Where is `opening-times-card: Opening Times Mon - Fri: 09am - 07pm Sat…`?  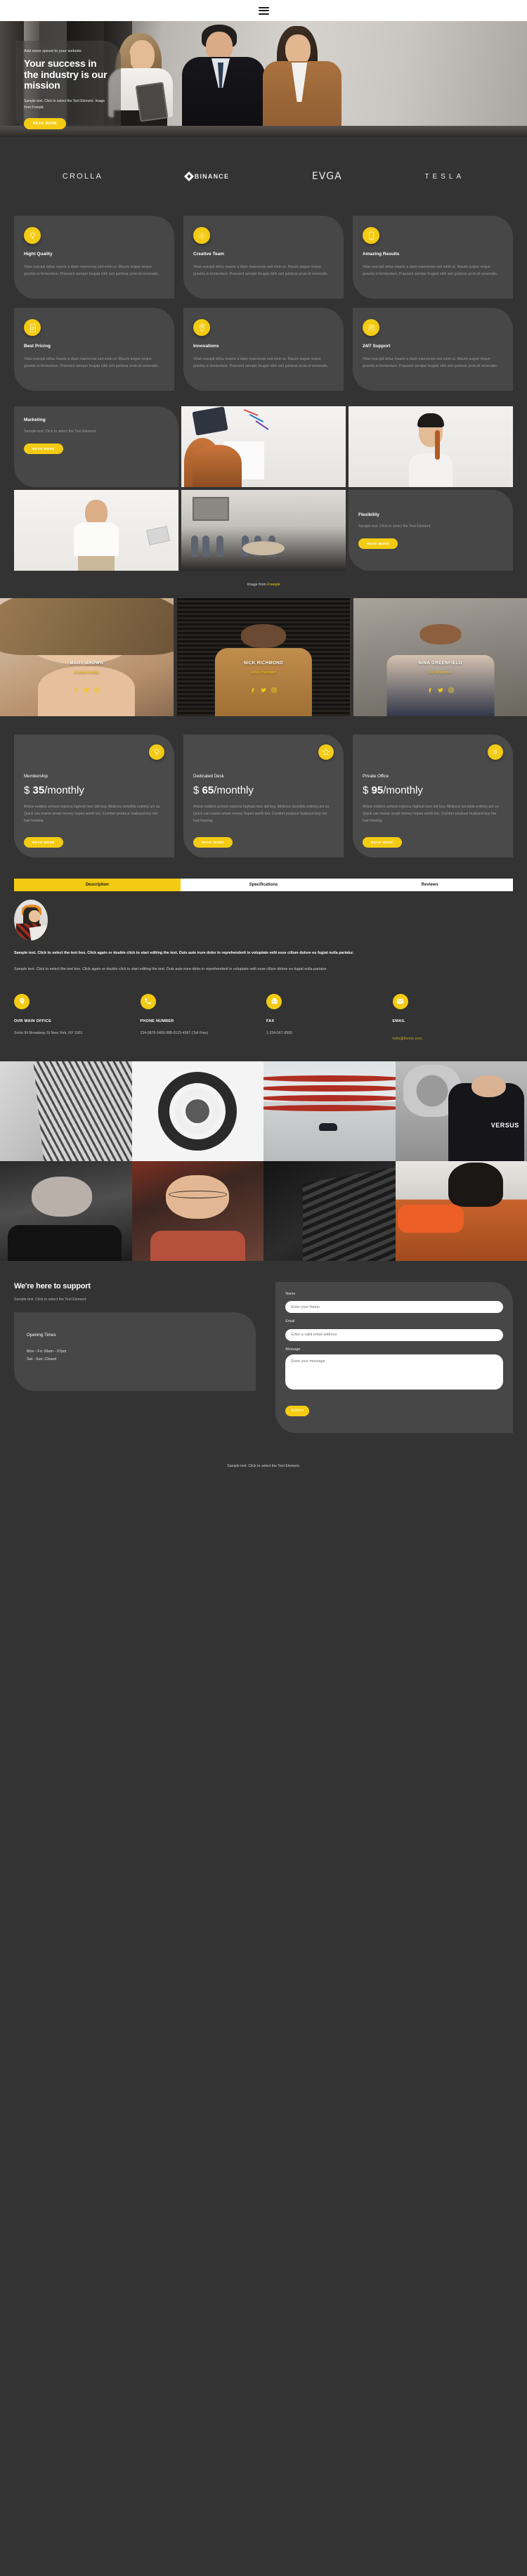 opening-times-card: Opening Times Mon - Fri: 09am - 07pm Sat… is located at coordinates (135, 1352).